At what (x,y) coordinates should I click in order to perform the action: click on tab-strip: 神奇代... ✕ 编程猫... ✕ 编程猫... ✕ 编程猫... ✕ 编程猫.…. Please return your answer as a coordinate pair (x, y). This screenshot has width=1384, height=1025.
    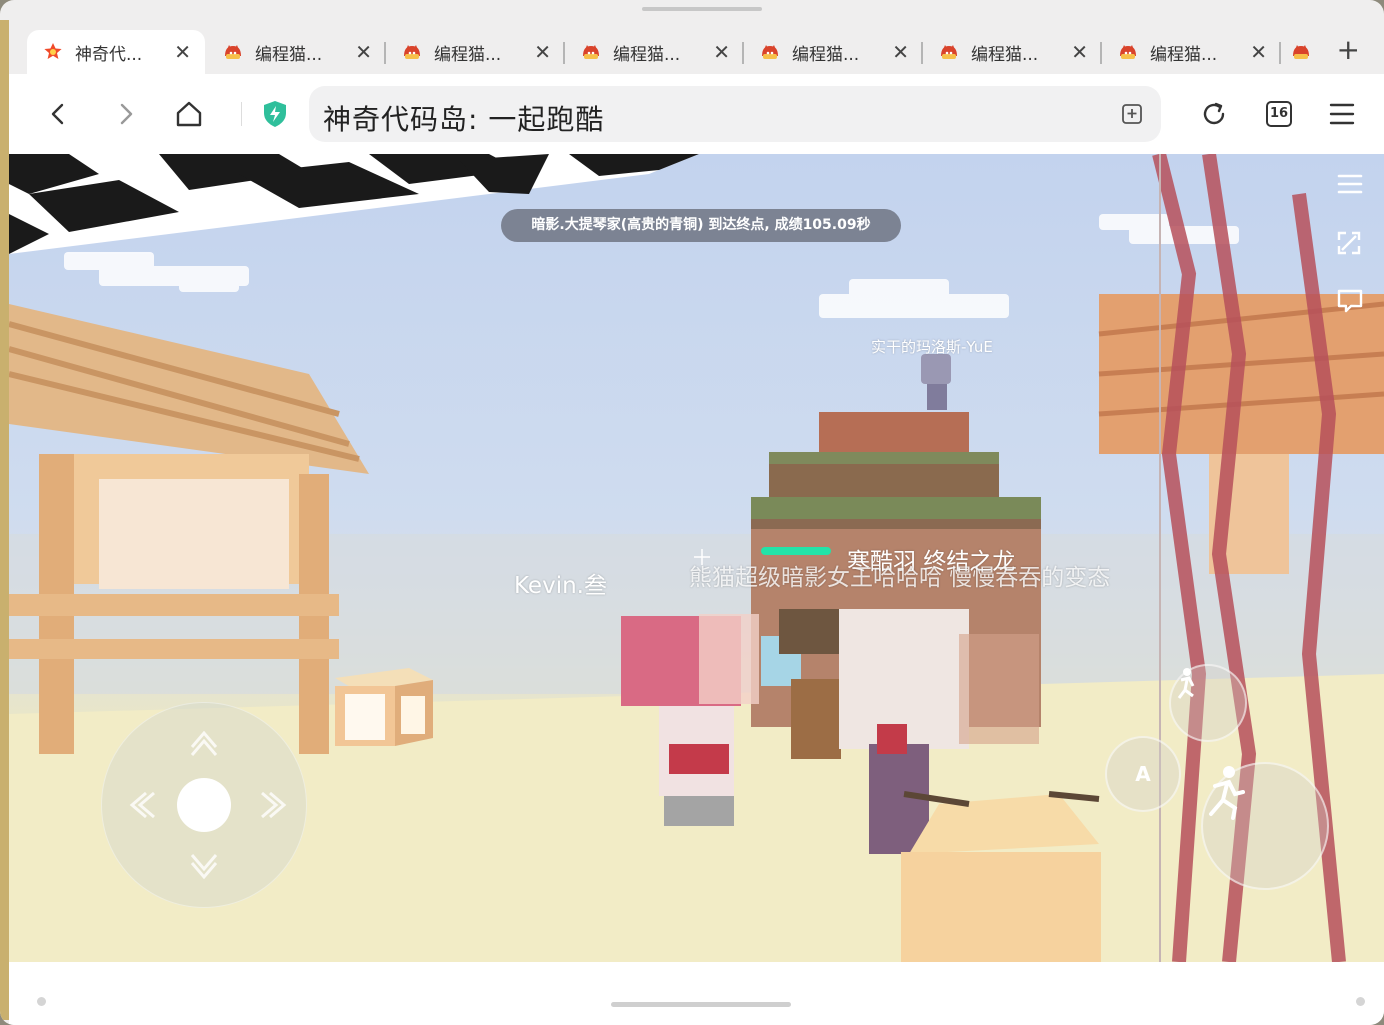
    Looking at the image, I should click on (696, 50).